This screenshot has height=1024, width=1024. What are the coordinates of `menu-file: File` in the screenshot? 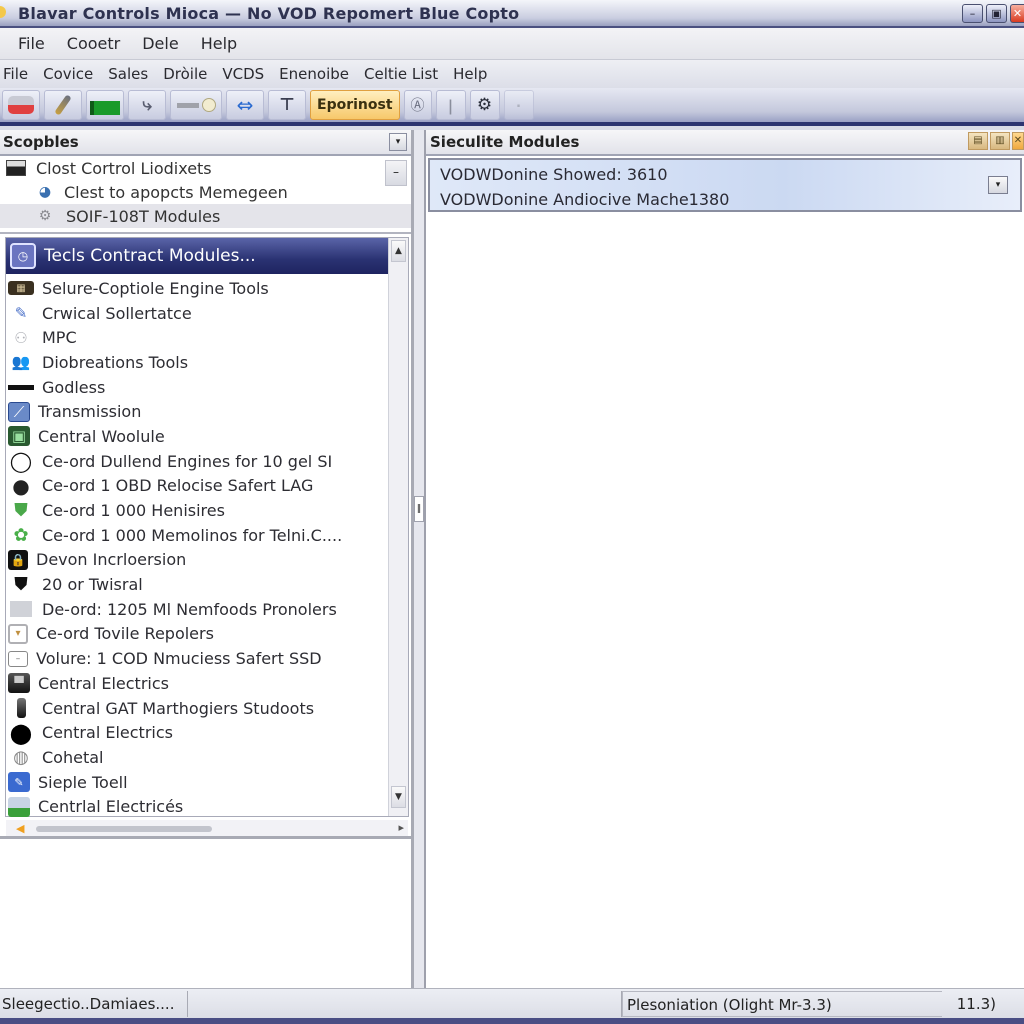 It's located at (31, 43).